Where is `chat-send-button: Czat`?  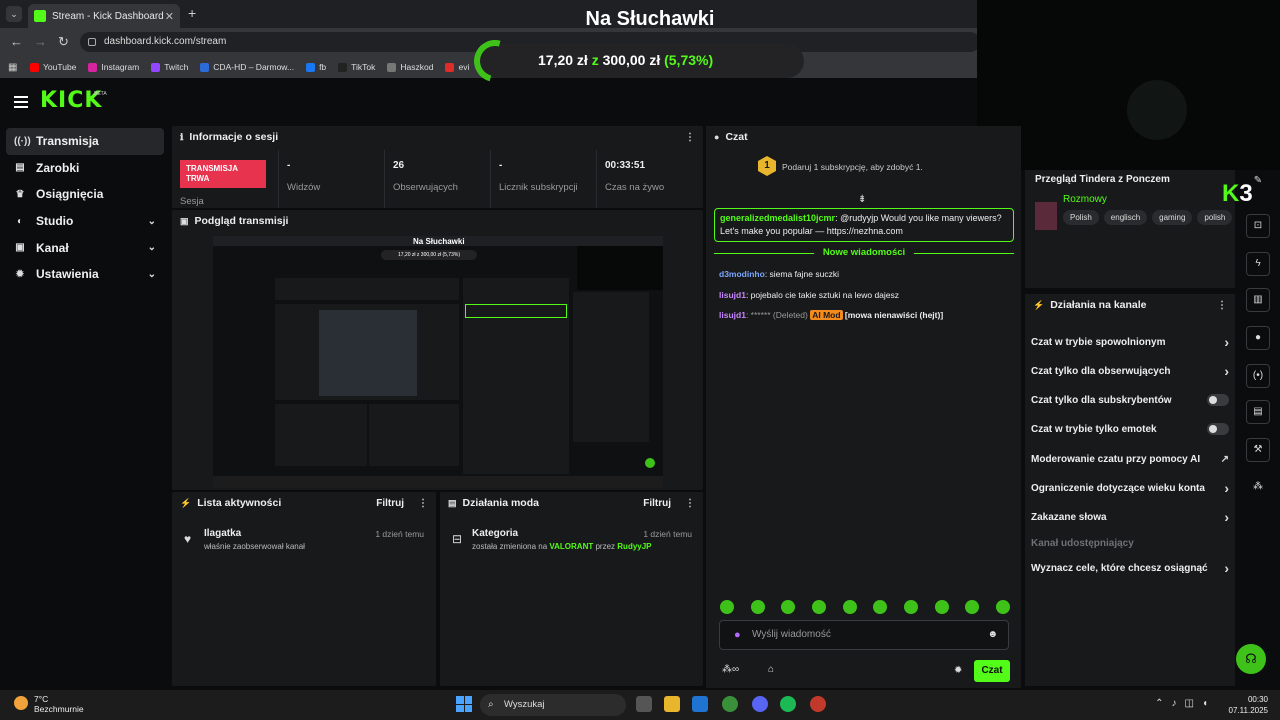
chat-send-button: Czat is located at coordinates (992, 671).